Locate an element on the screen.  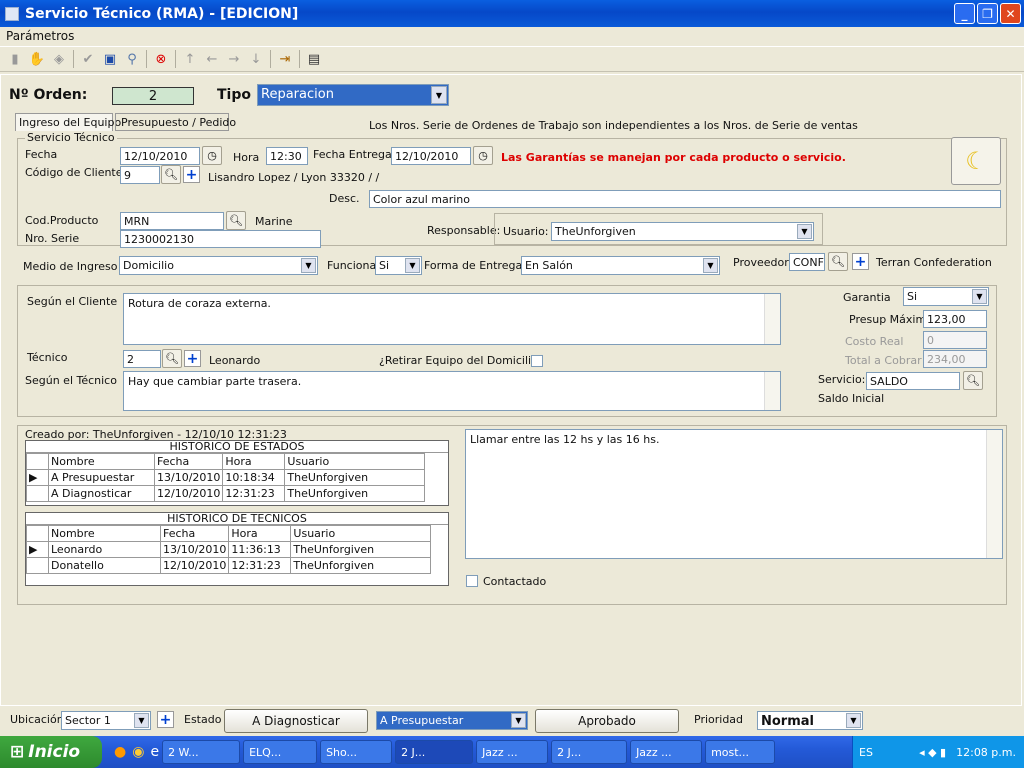
garantia-select: Si ▼ is located at coordinates (946, 296).